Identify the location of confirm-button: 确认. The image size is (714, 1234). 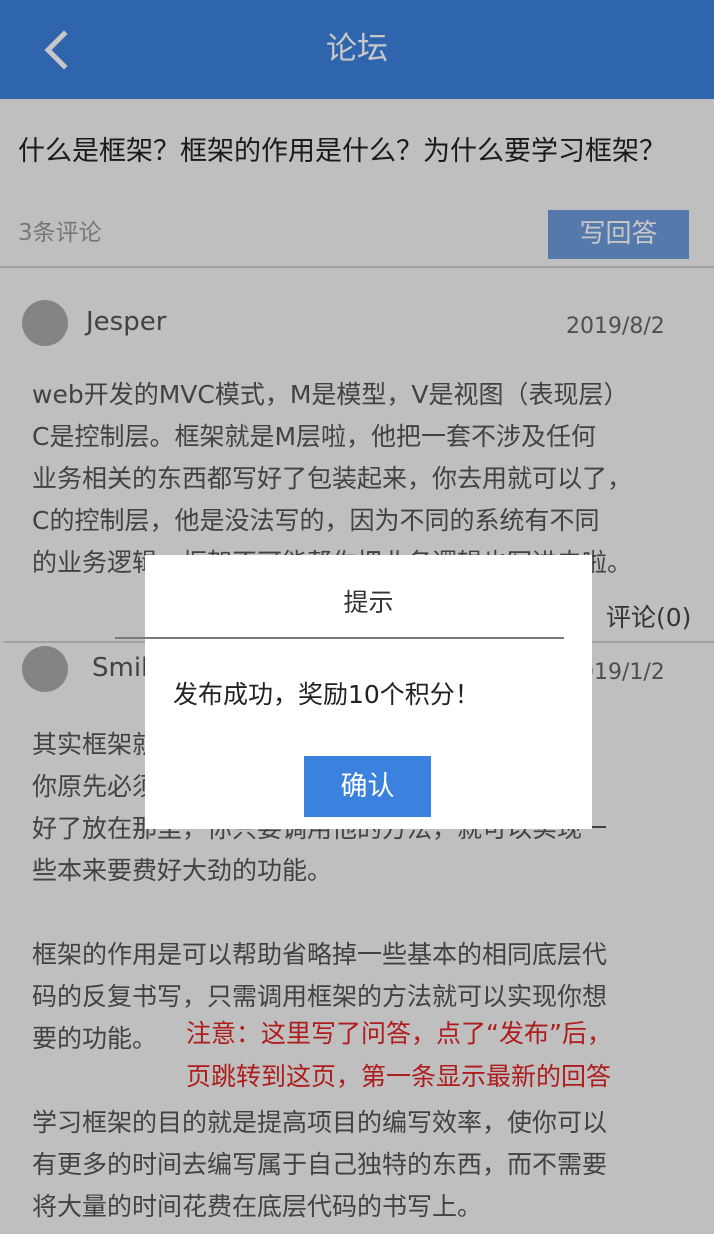
(367, 786).